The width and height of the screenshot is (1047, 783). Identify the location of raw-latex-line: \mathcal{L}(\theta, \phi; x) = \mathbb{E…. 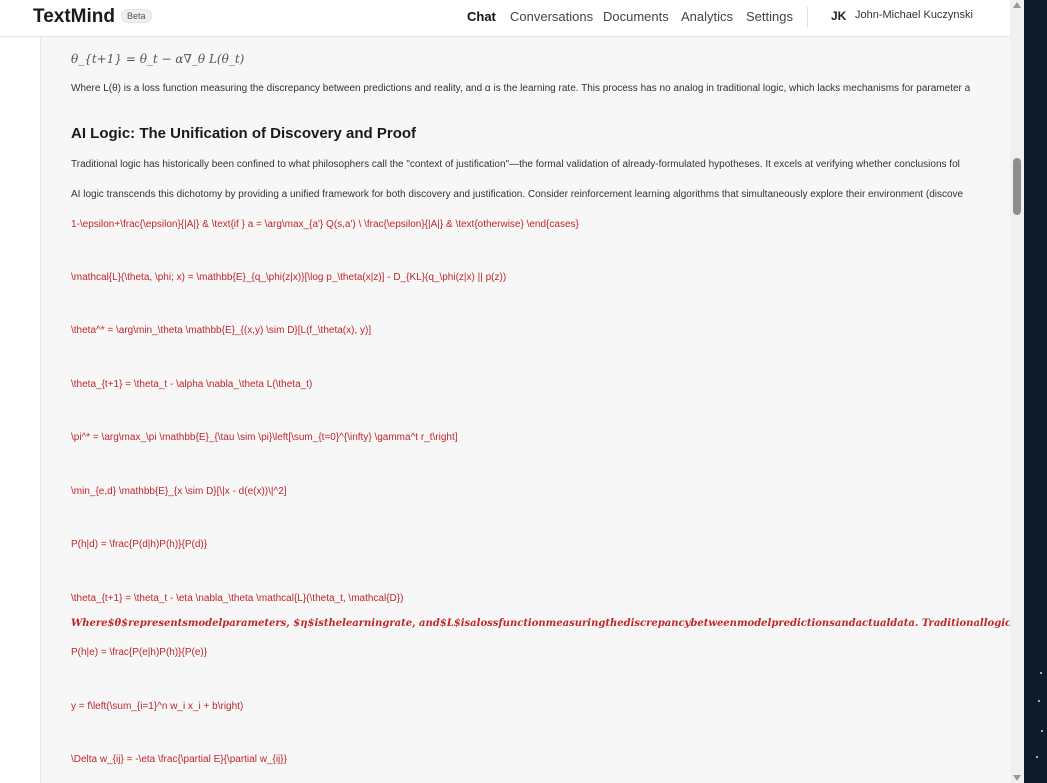
(289, 277).